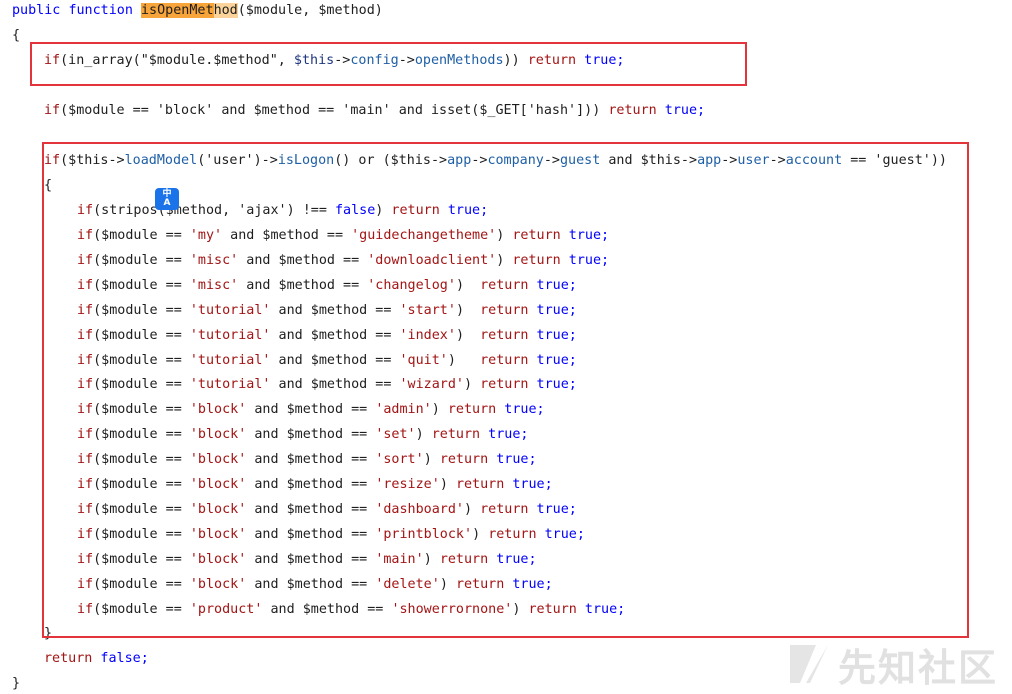 The height and width of the screenshot is (694, 1012). What do you see at coordinates (16, 683) in the screenshot?
I see `close-brace: }` at bounding box center [16, 683].